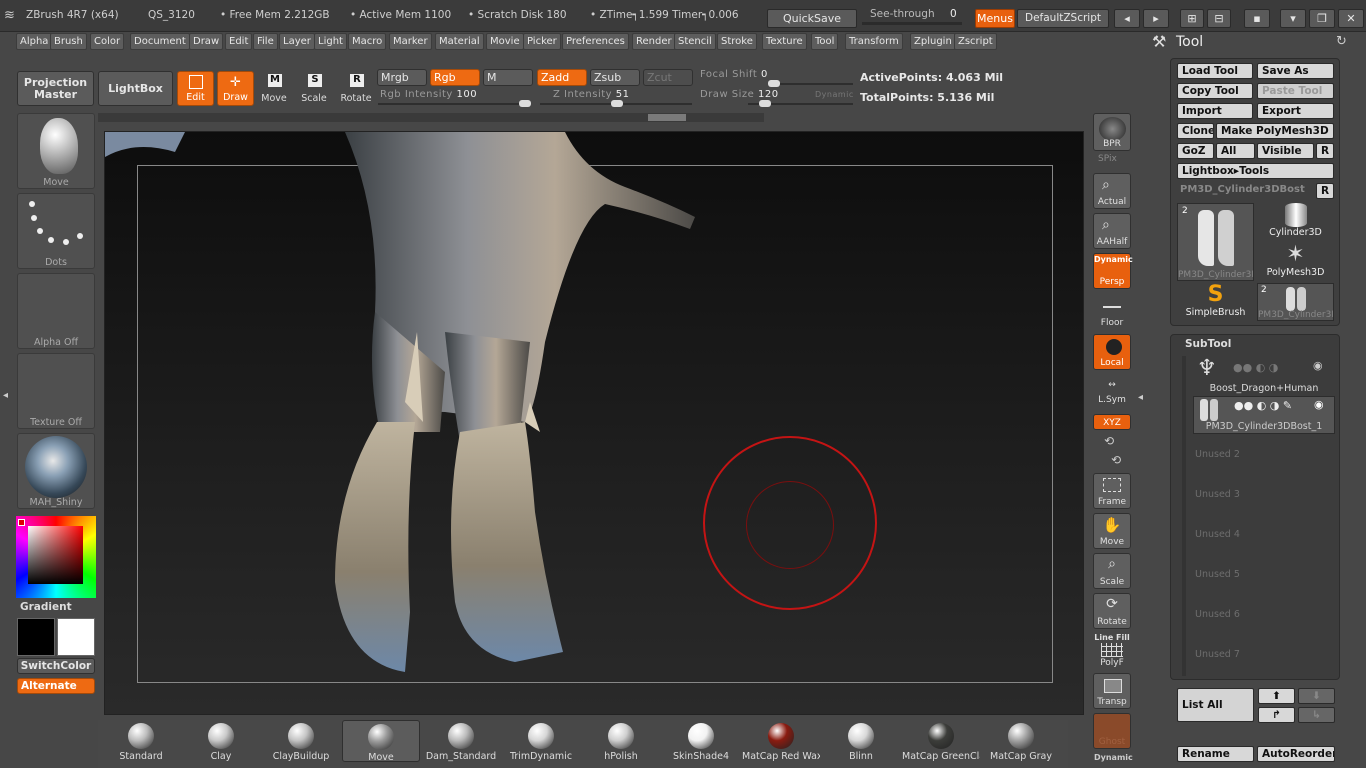 This screenshot has width=1366, height=768. Describe the element at coordinates (525, 103) in the screenshot. I see `rgb-intensity-handle` at that location.